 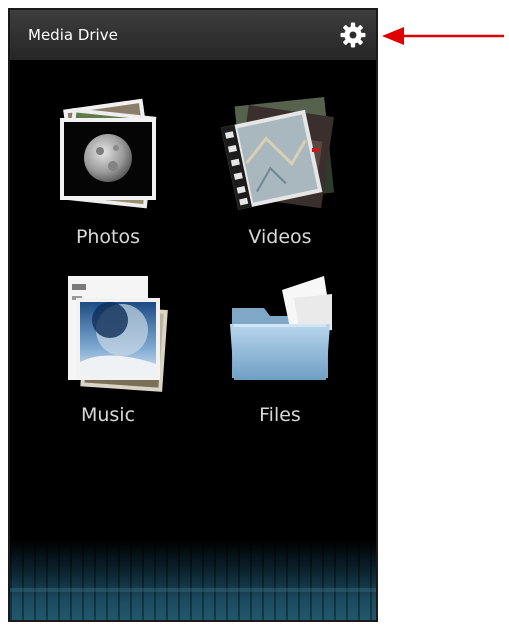 What do you see at coordinates (118, 334) in the screenshot?
I see `music-stack-icon` at bounding box center [118, 334].